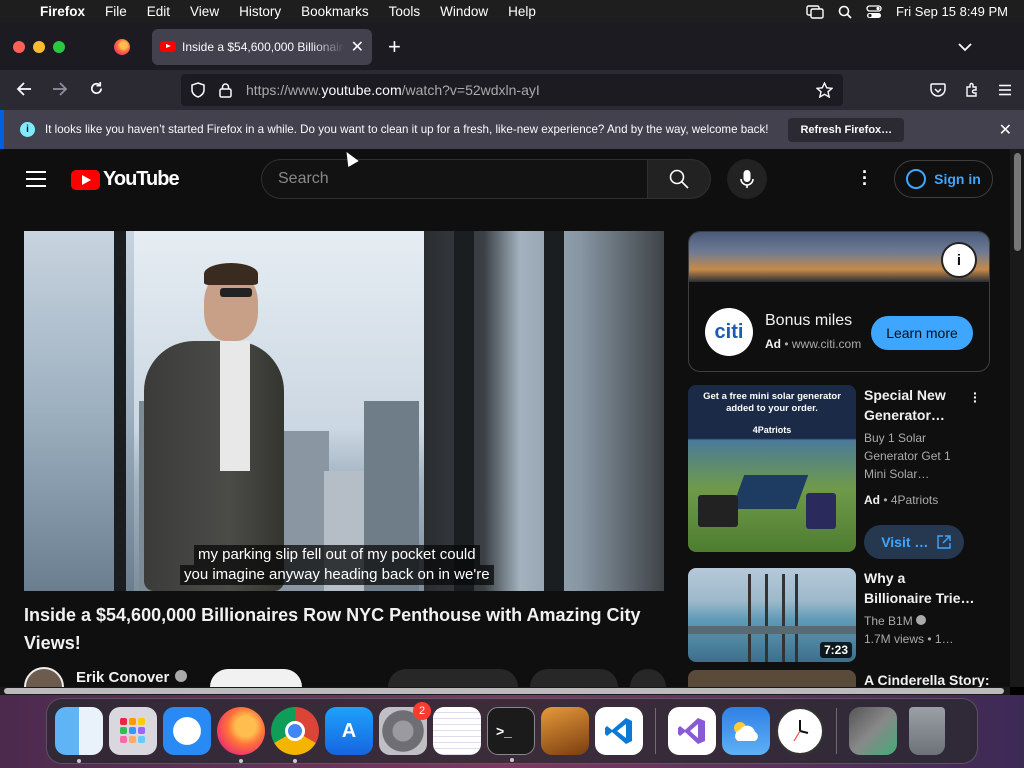 This screenshot has width=1024, height=768. I want to click on control-center-icon, so click(874, 11).